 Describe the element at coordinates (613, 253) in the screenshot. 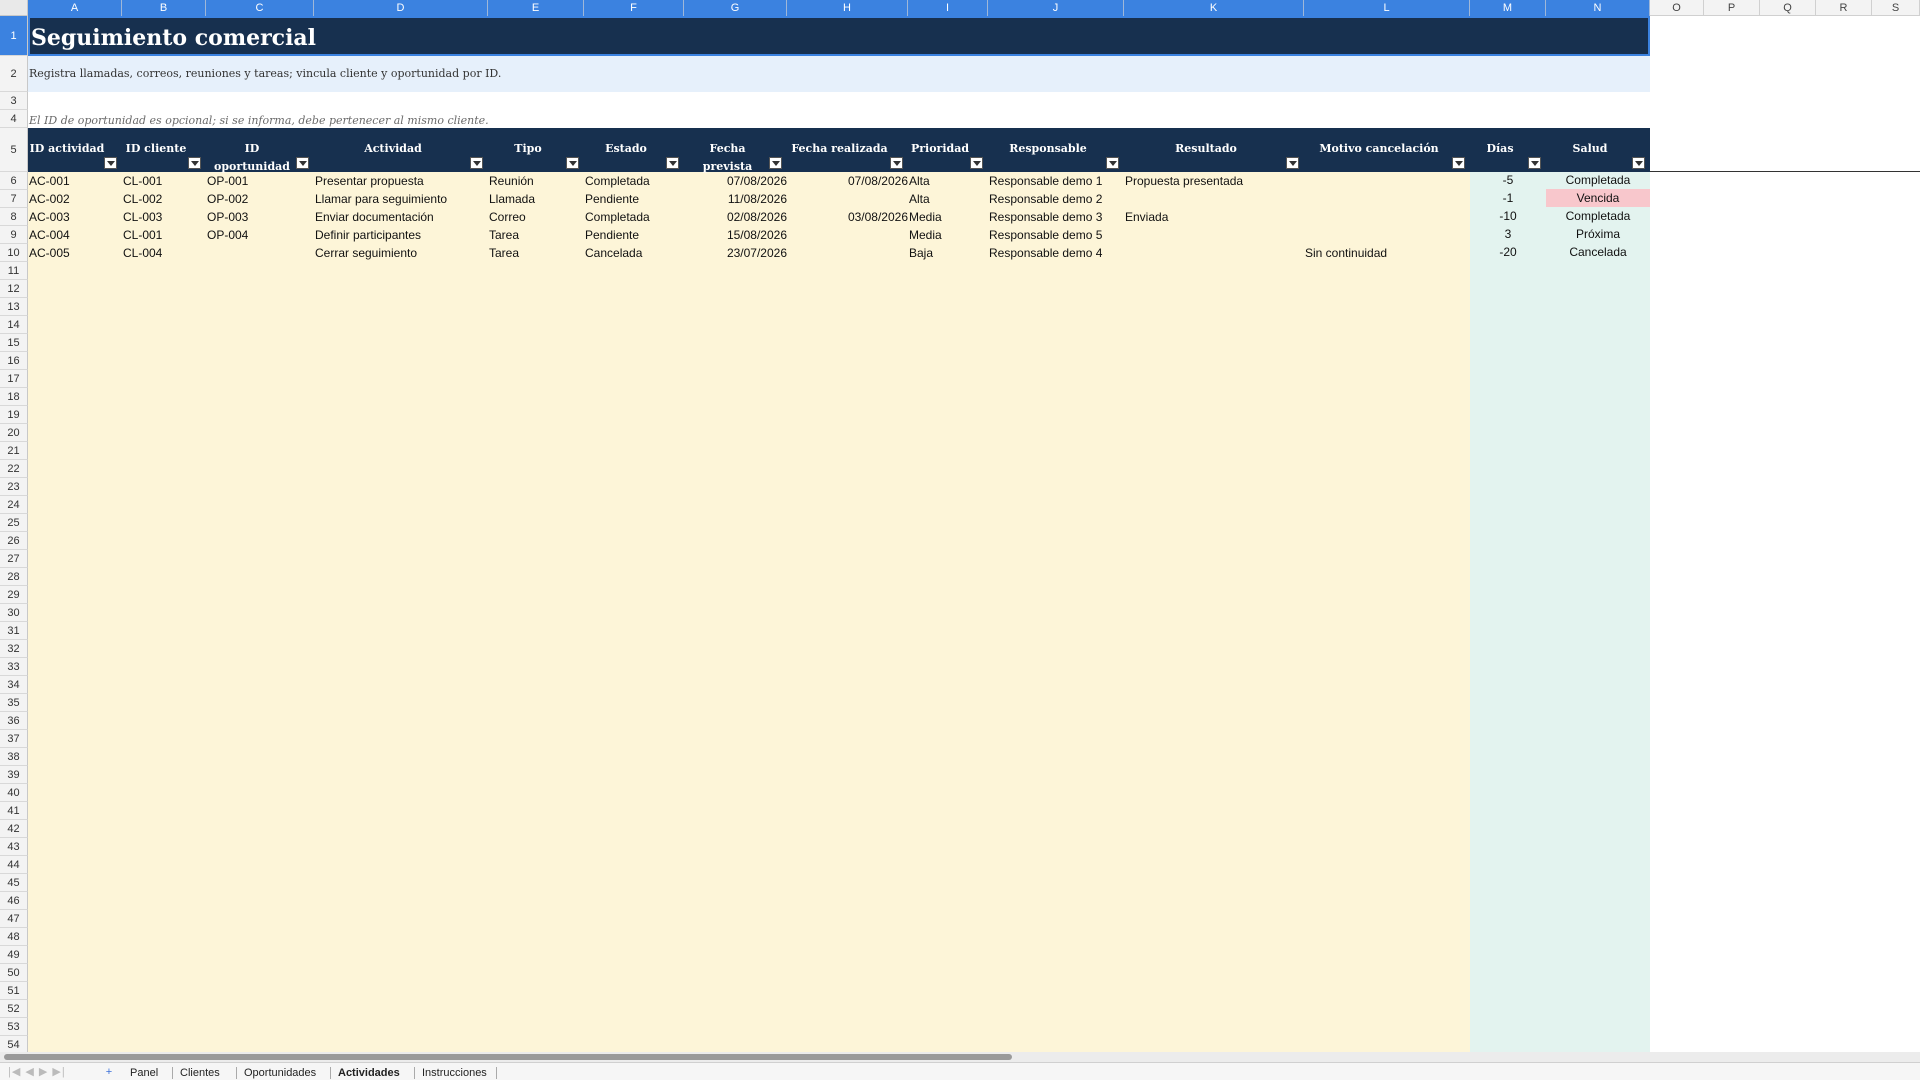

I see `table-cell: Cancelada` at that location.